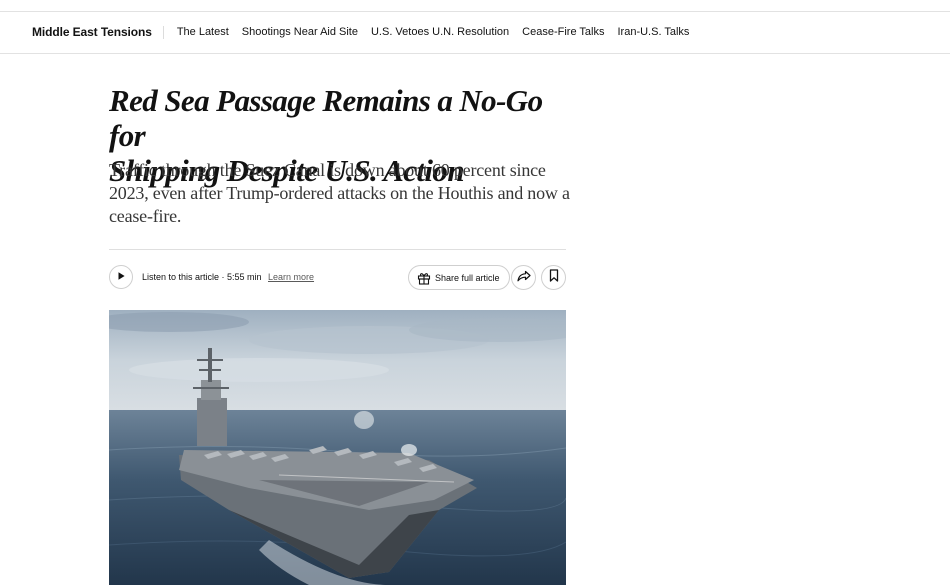  Describe the element at coordinates (337, 249) in the screenshot. I see `headline-divider` at that location.